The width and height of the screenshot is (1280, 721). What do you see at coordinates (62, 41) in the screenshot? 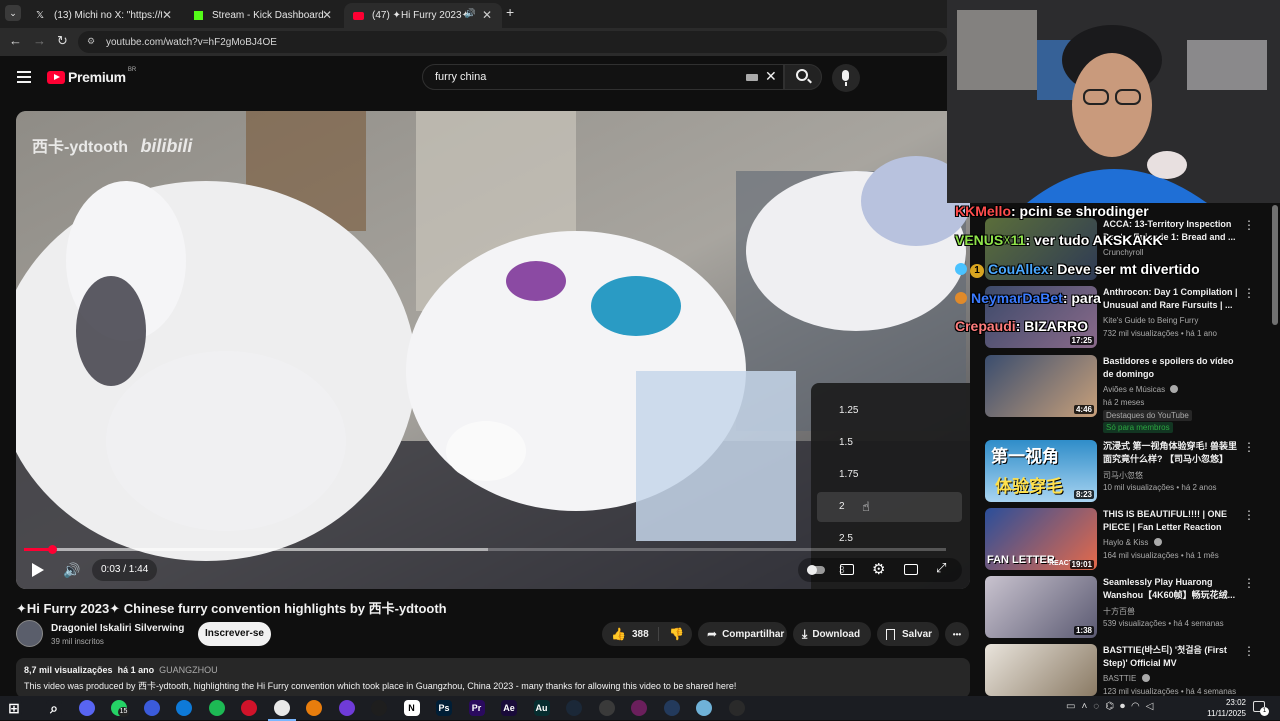
I see `reload-icon: ↻` at bounding box center [62, 41].